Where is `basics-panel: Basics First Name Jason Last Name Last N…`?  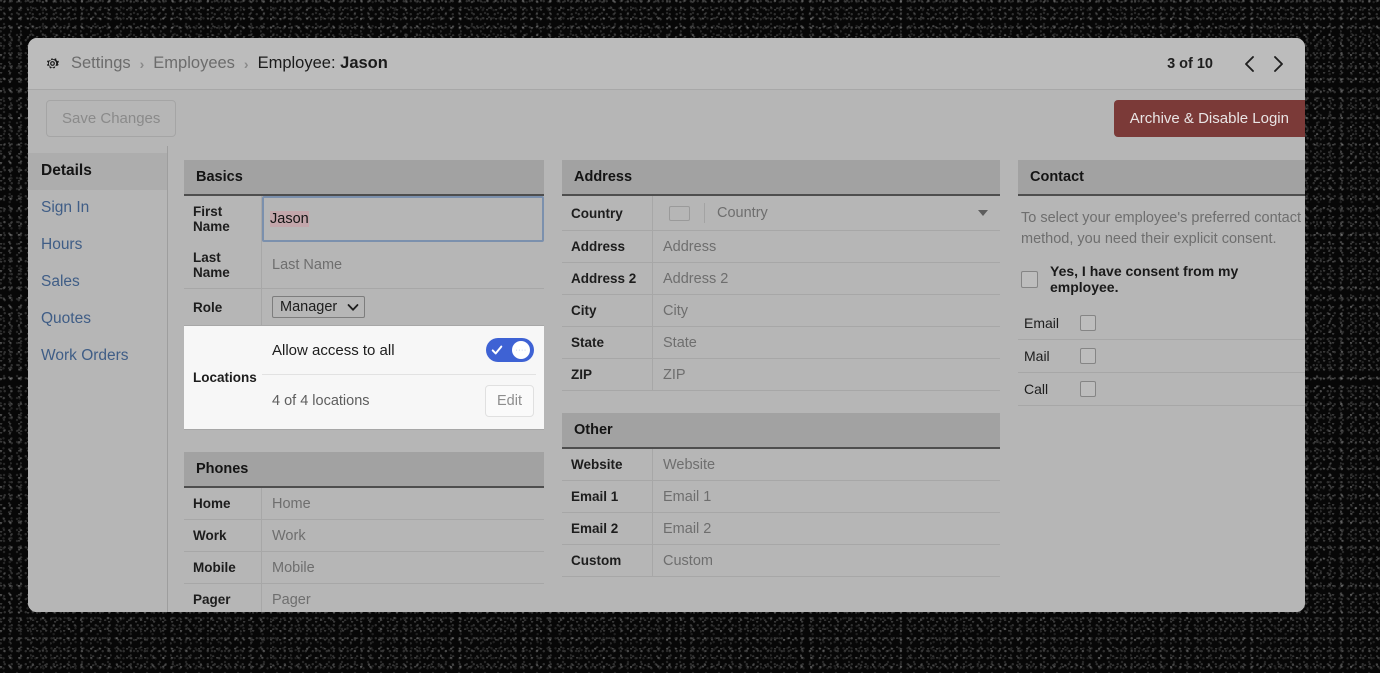 basics-panel: Basics First Name Jason Last Name Last N… is located at coordinates (364, 295).